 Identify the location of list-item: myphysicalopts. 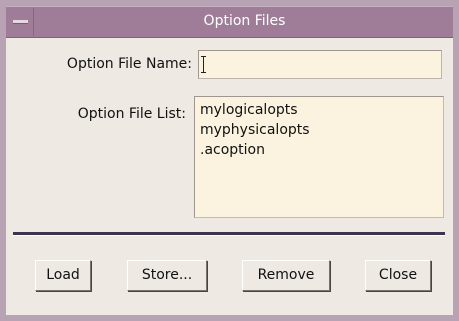
(321, 130).